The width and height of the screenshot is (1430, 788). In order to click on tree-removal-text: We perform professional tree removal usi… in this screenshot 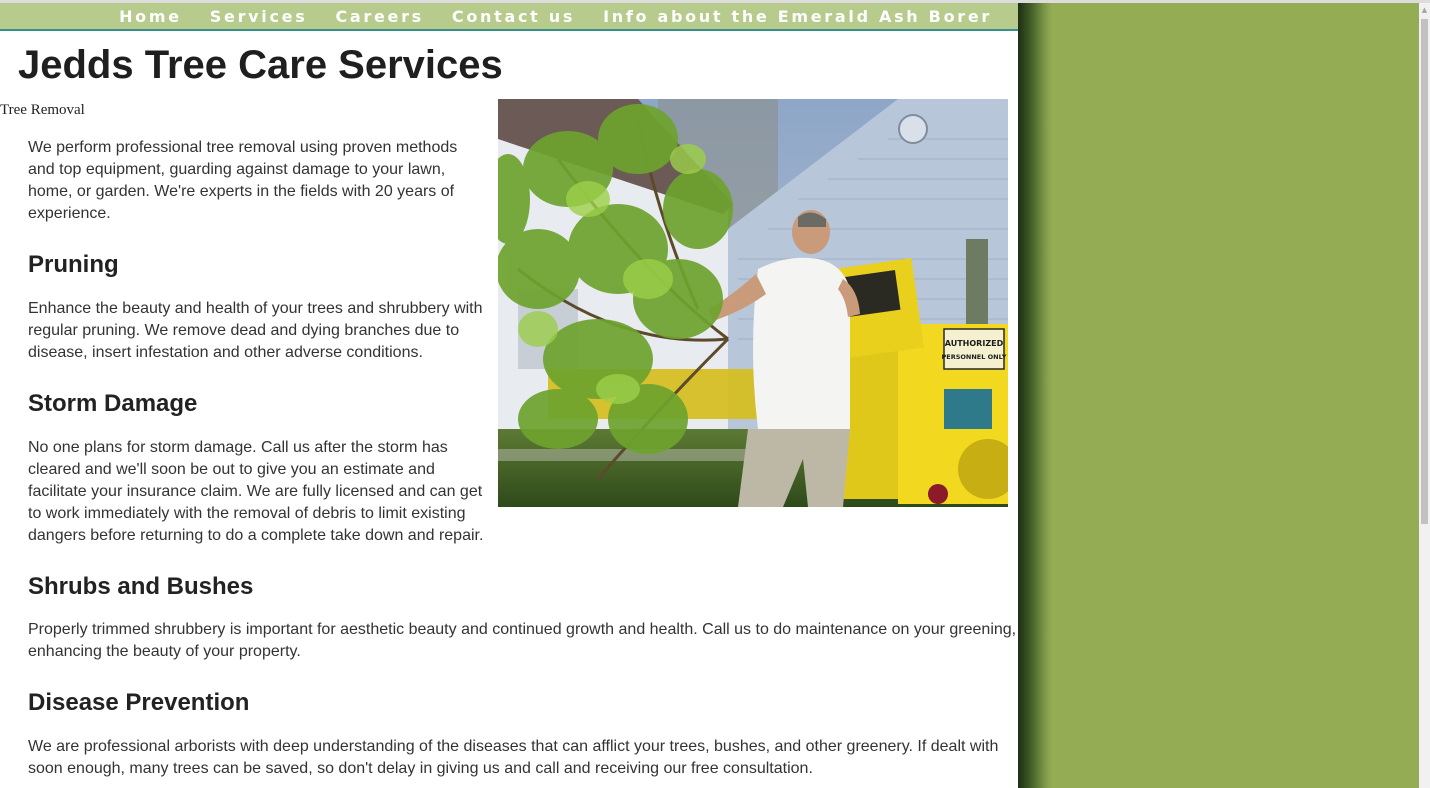, I will do `click(243, 180)`.